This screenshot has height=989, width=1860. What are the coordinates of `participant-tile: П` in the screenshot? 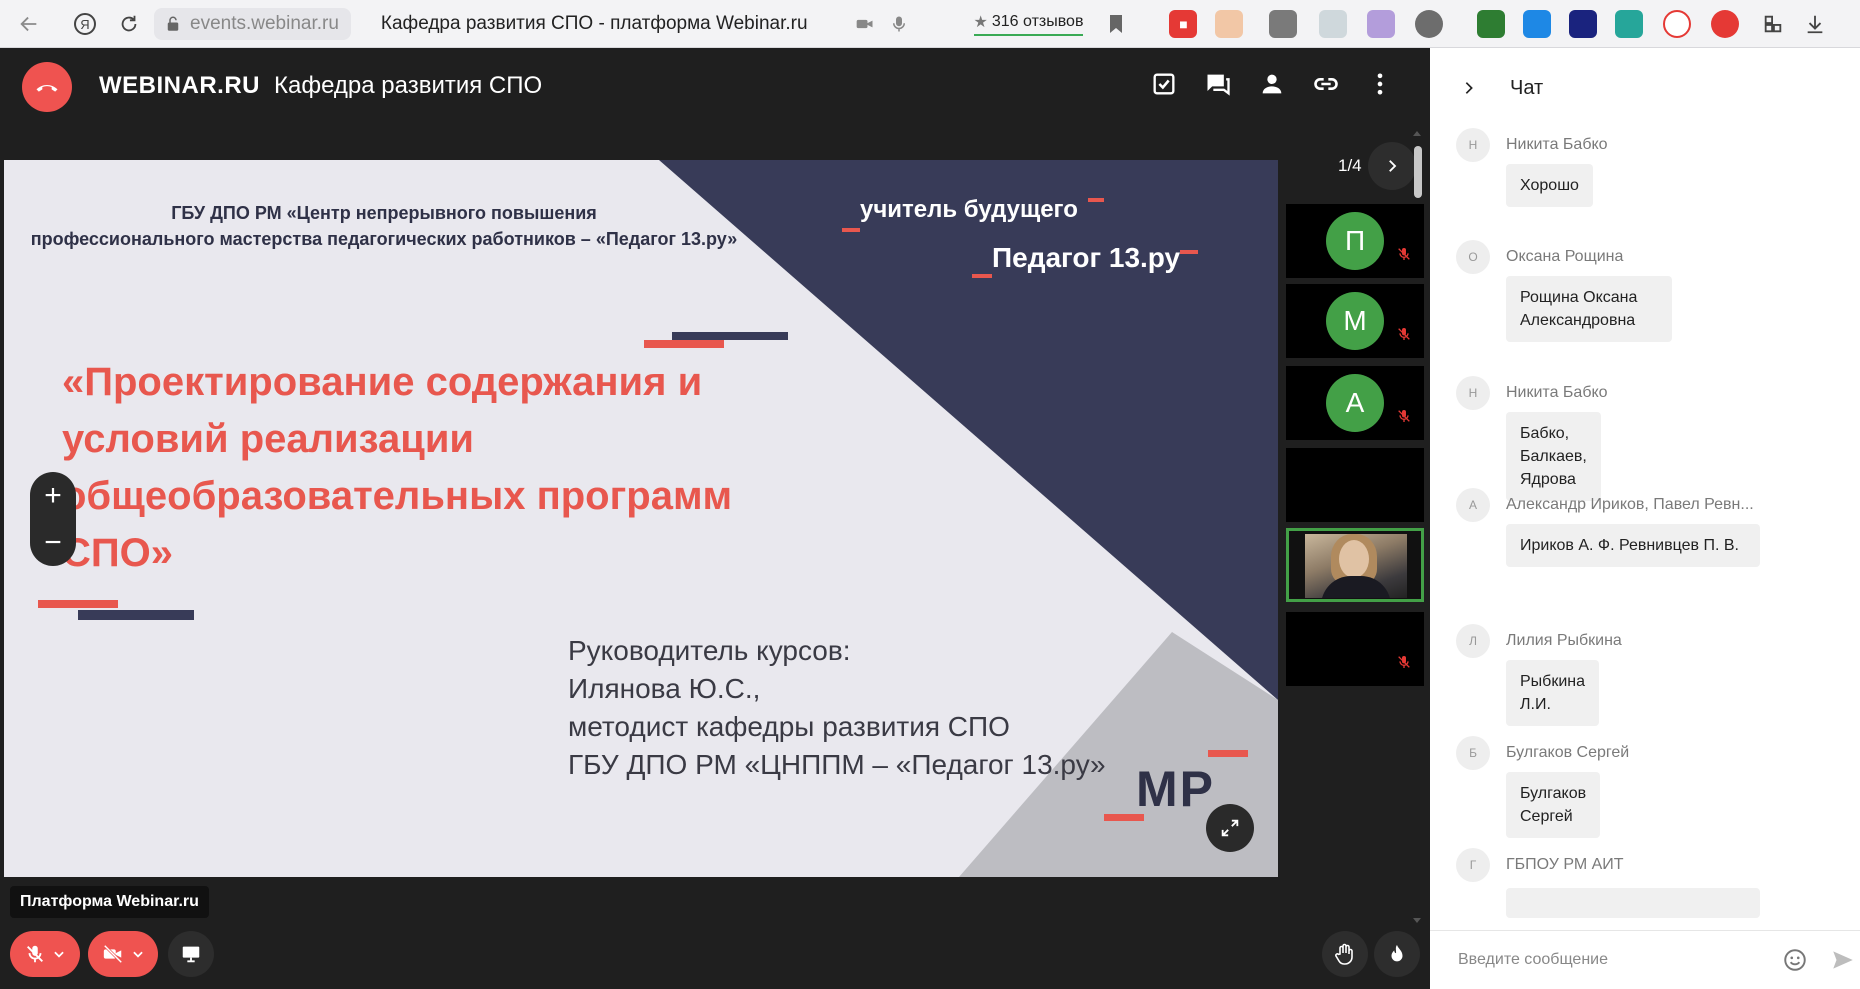 It's located at (1355, 241).